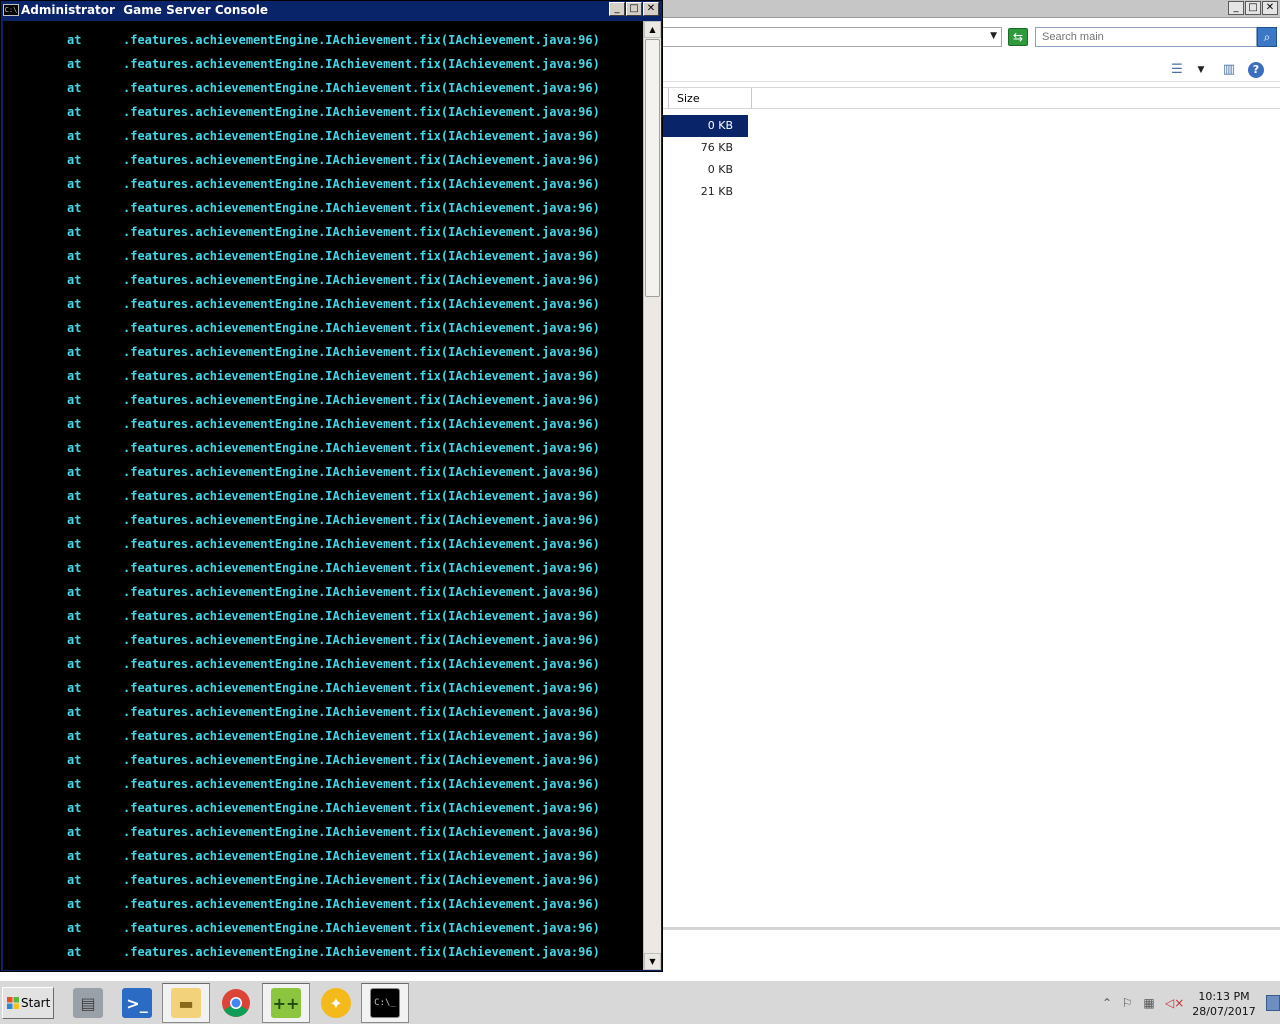 Image resolution: width=1280 pixels, height=1024 pixels. What do you see at coordinates (971, 98) in the screenshot?
I see `column-header-row: Size` at bounding box center [971, 98].